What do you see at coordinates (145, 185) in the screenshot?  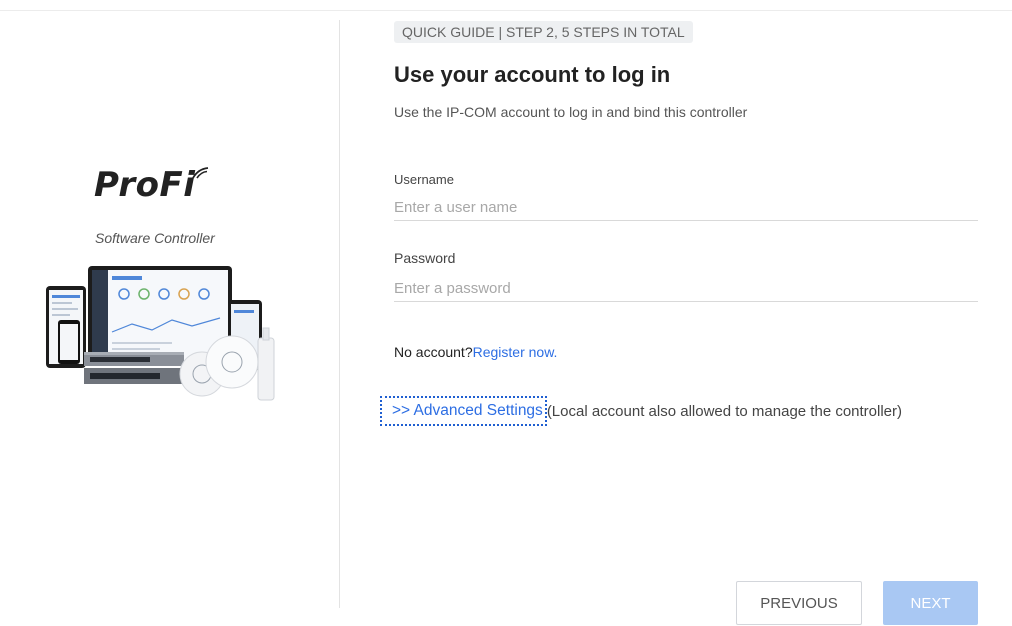 I see `logo-text: ProFi` at bounding box center [145, 185].